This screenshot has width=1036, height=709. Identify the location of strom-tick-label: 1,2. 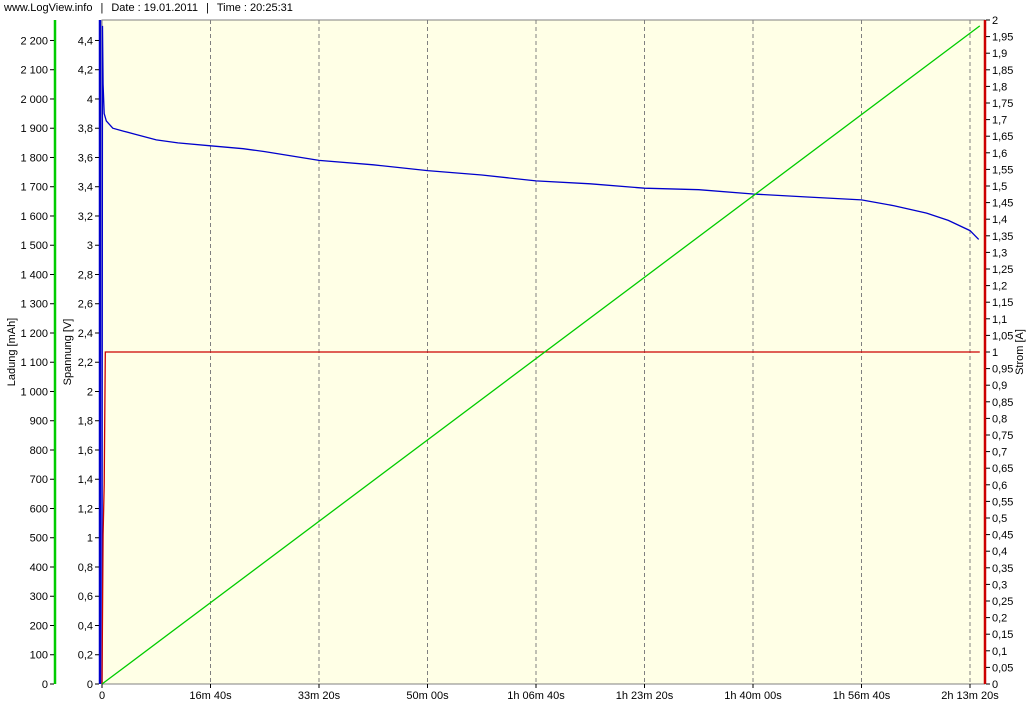
(999, 287).